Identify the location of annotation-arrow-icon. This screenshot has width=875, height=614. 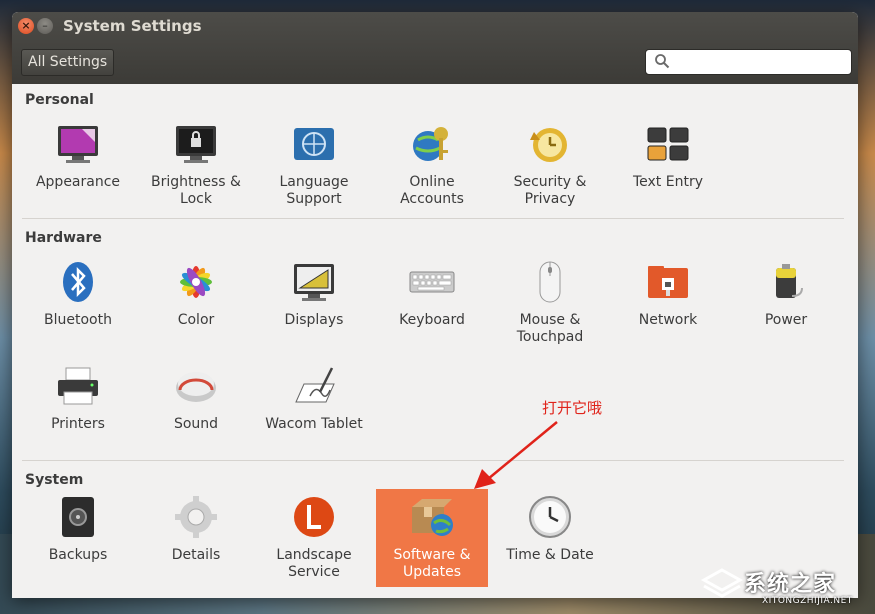
(522, 454).